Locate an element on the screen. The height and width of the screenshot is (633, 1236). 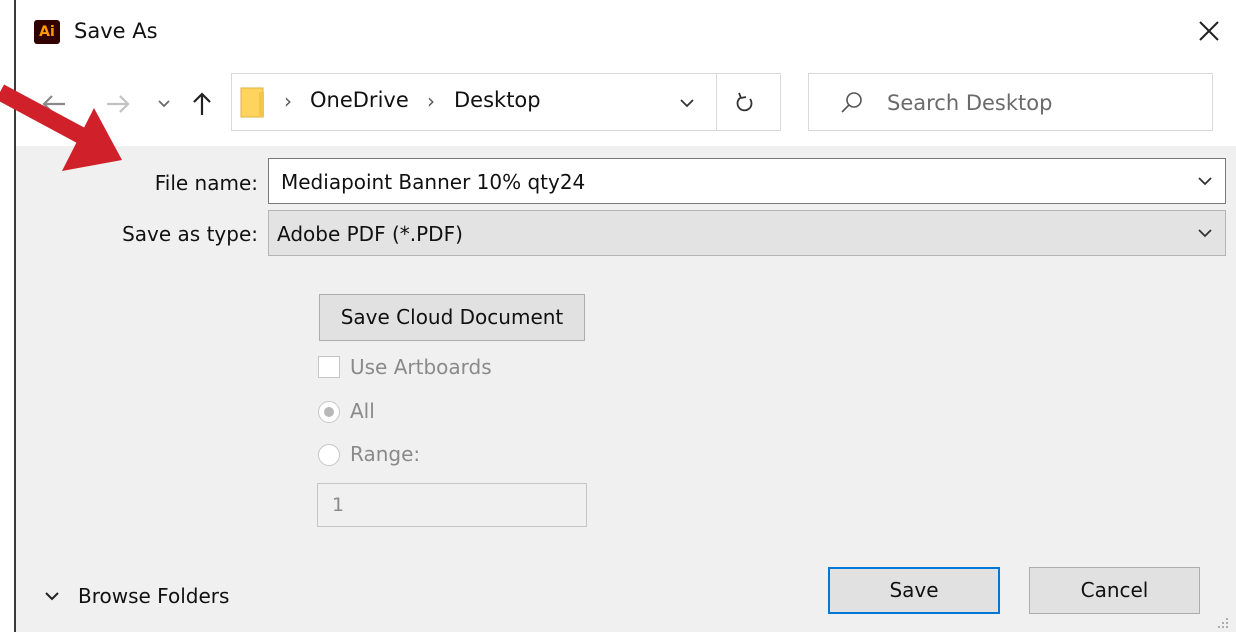
browse-folders-label: Browse Folders is located at coordinates (154, 596).